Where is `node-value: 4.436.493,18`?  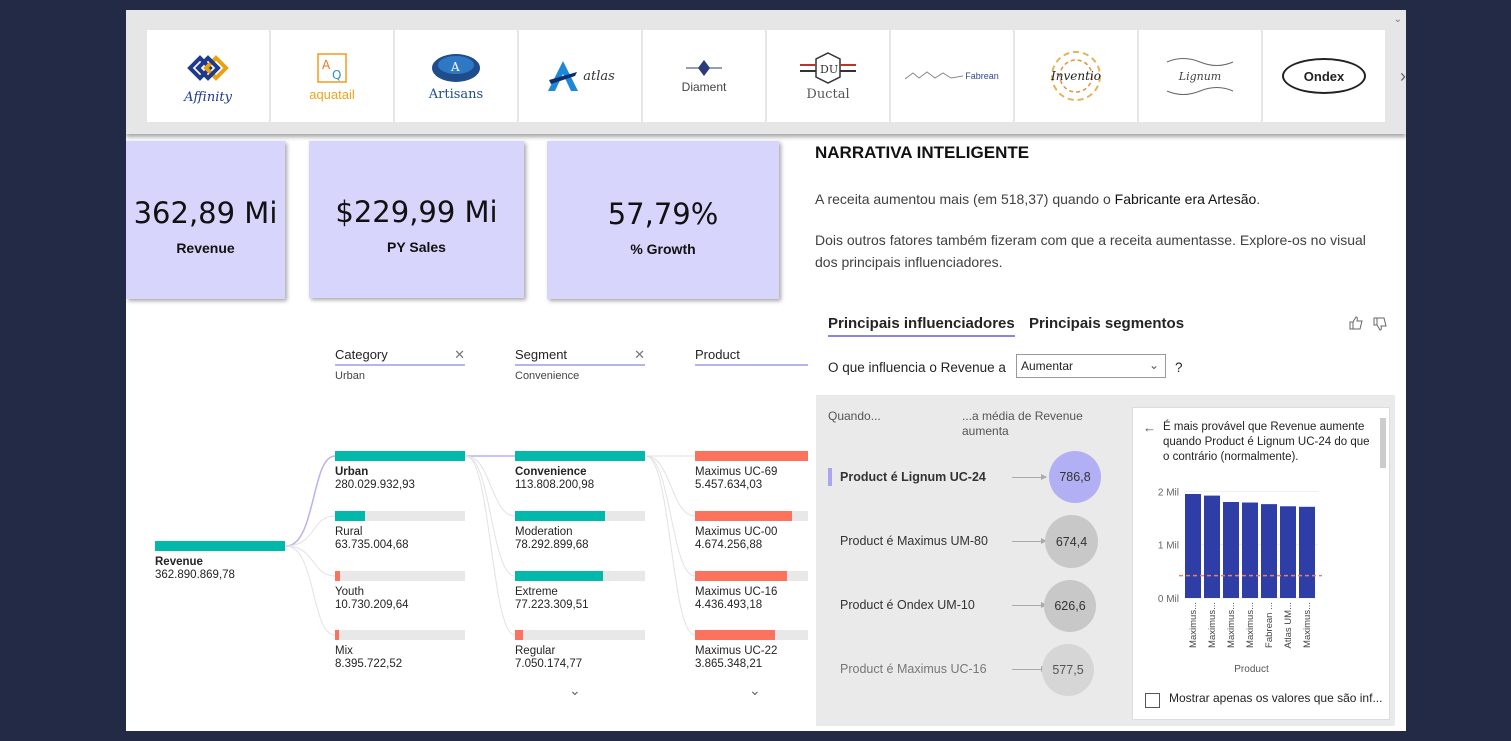
node-value: 4.436.493,18 is located at coordinates (729, 605).